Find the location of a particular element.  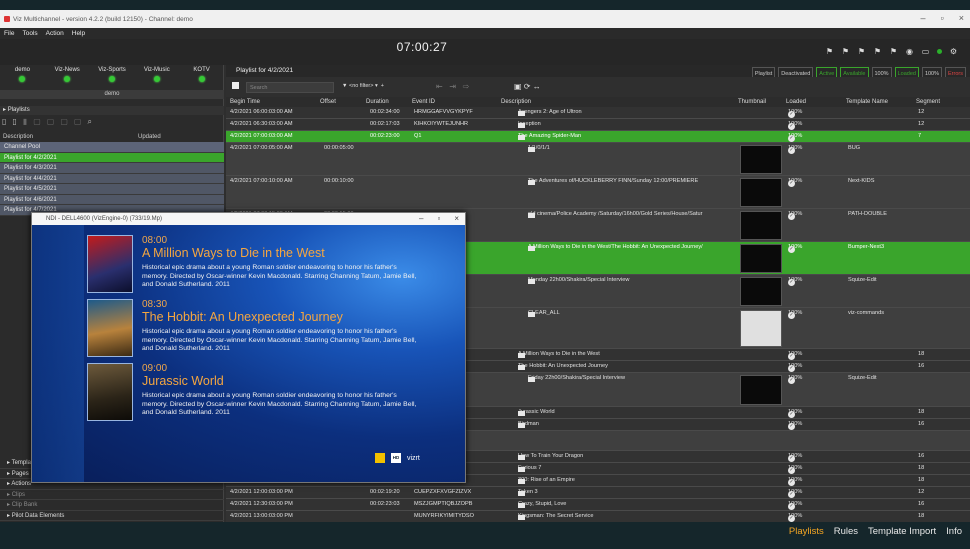

section-pilot-data-elements: ▸ Pilot Data Elements is located at coordinates (112, 516).